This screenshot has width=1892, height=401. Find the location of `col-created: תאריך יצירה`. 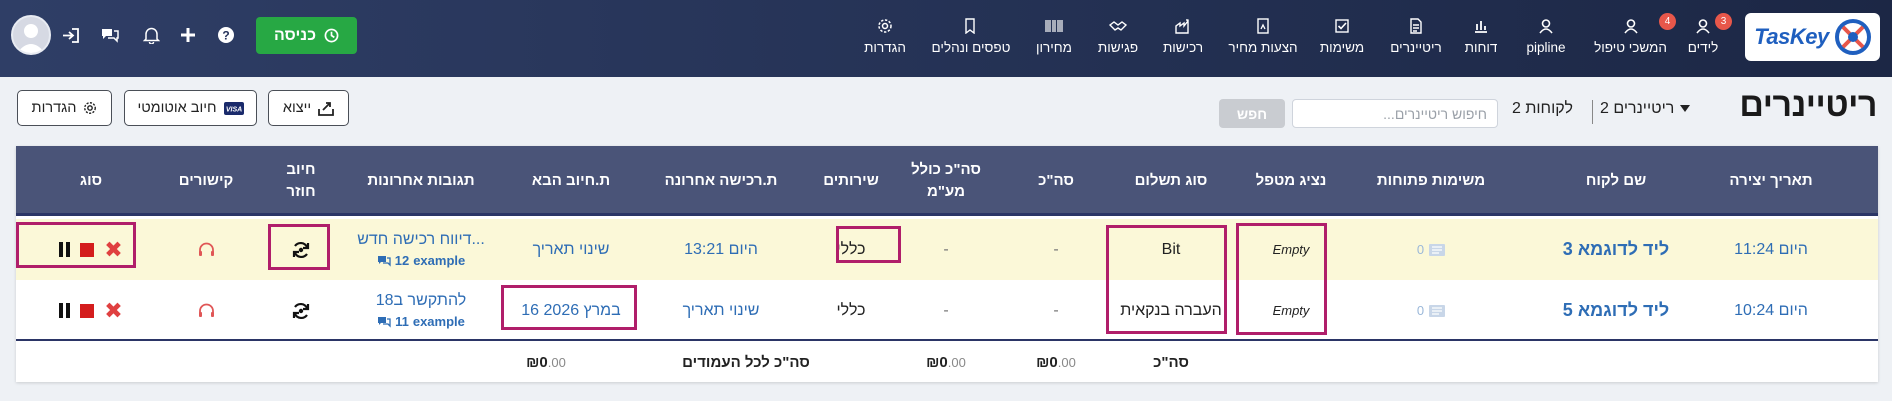

col-created: תאריך יצירה is located at coordinates (1771, 181).